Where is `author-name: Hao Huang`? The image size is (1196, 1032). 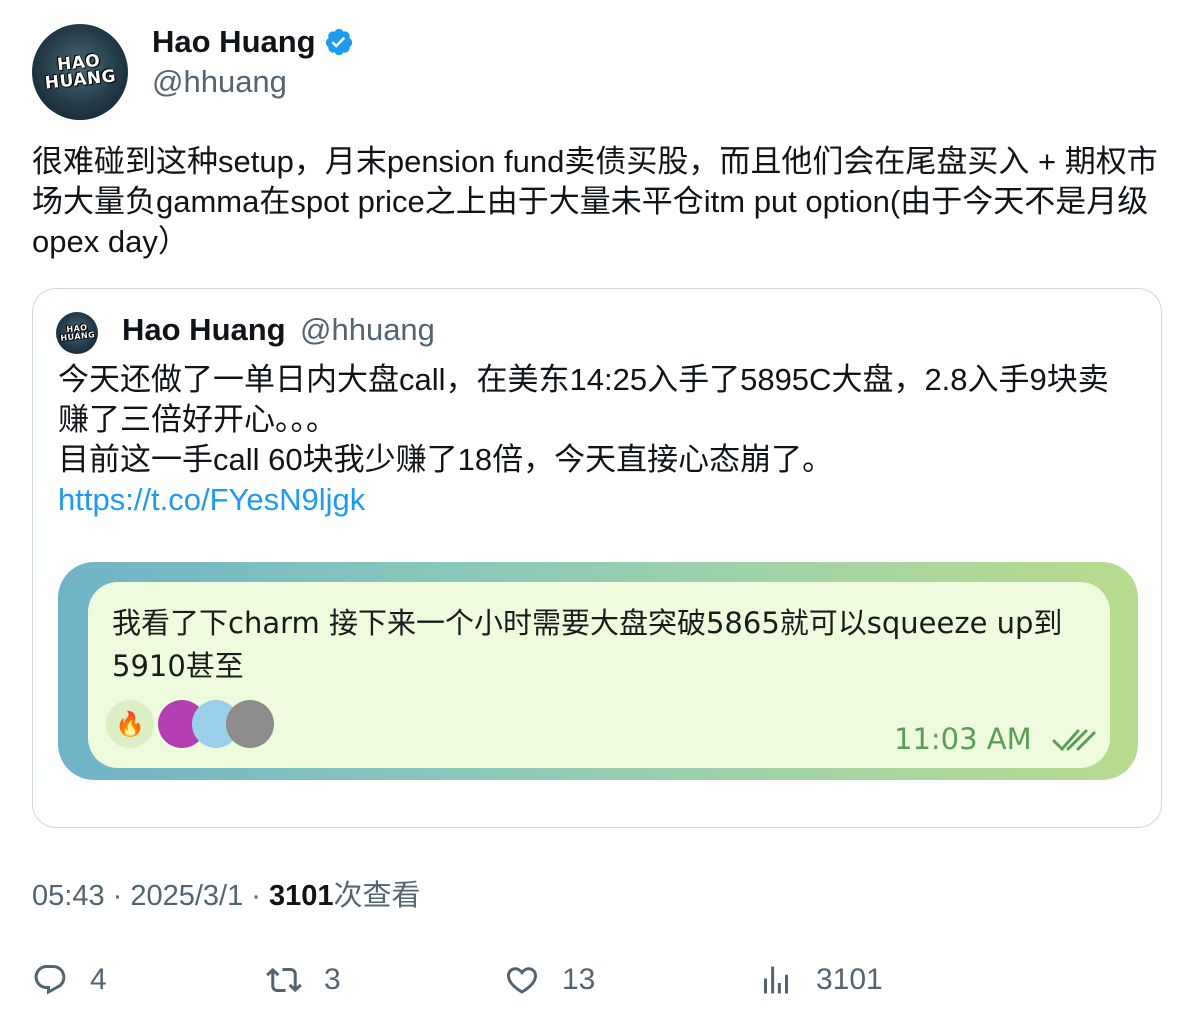
author-name: Hao Huang is located at coordinates (234, 42).